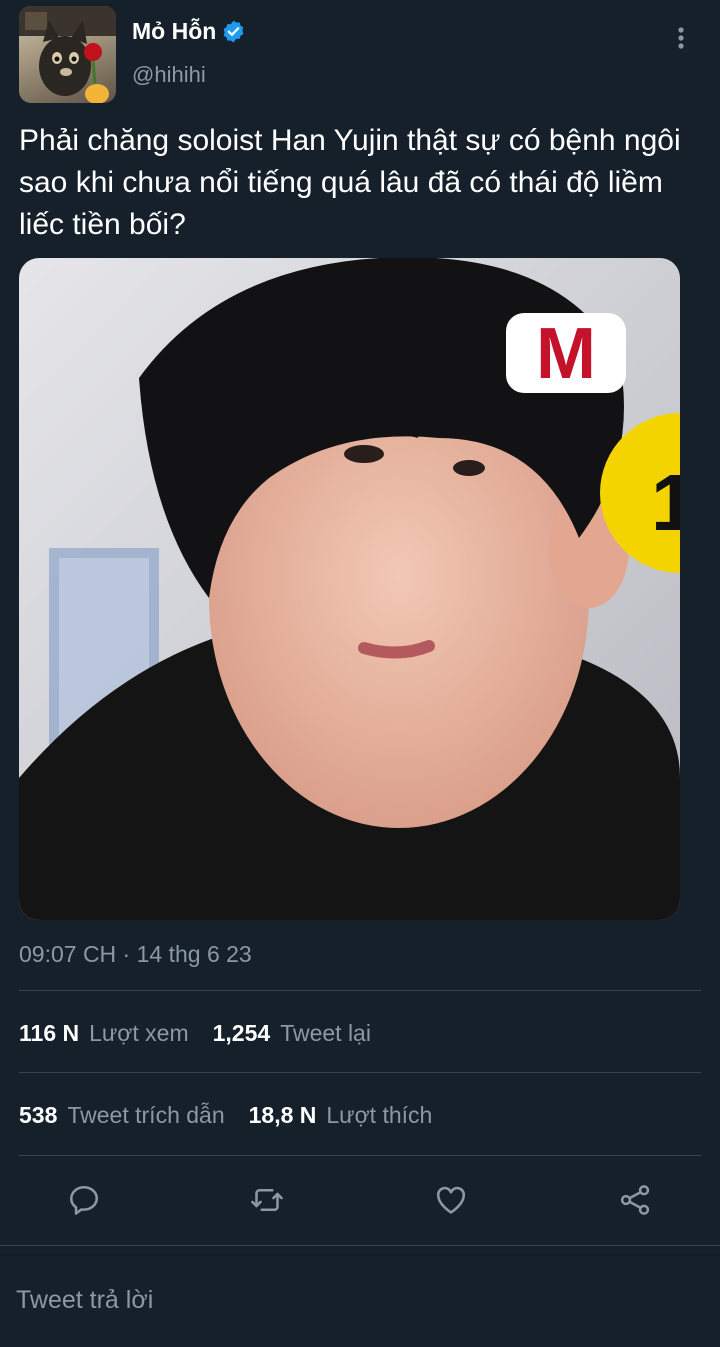 Image resolution: width=720 pixels, height=1347 pixels. What do you see at coordinates (84, 1300) in the screenshot?
I see `reply-input: Tweet trả lời` at bounding box center [84, 1300].